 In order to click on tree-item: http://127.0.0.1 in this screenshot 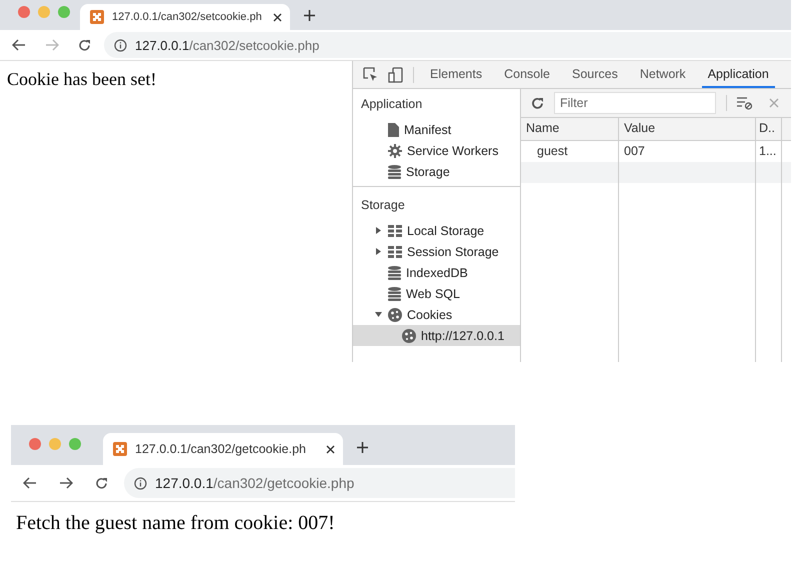, I will do `click(436, 335)`.